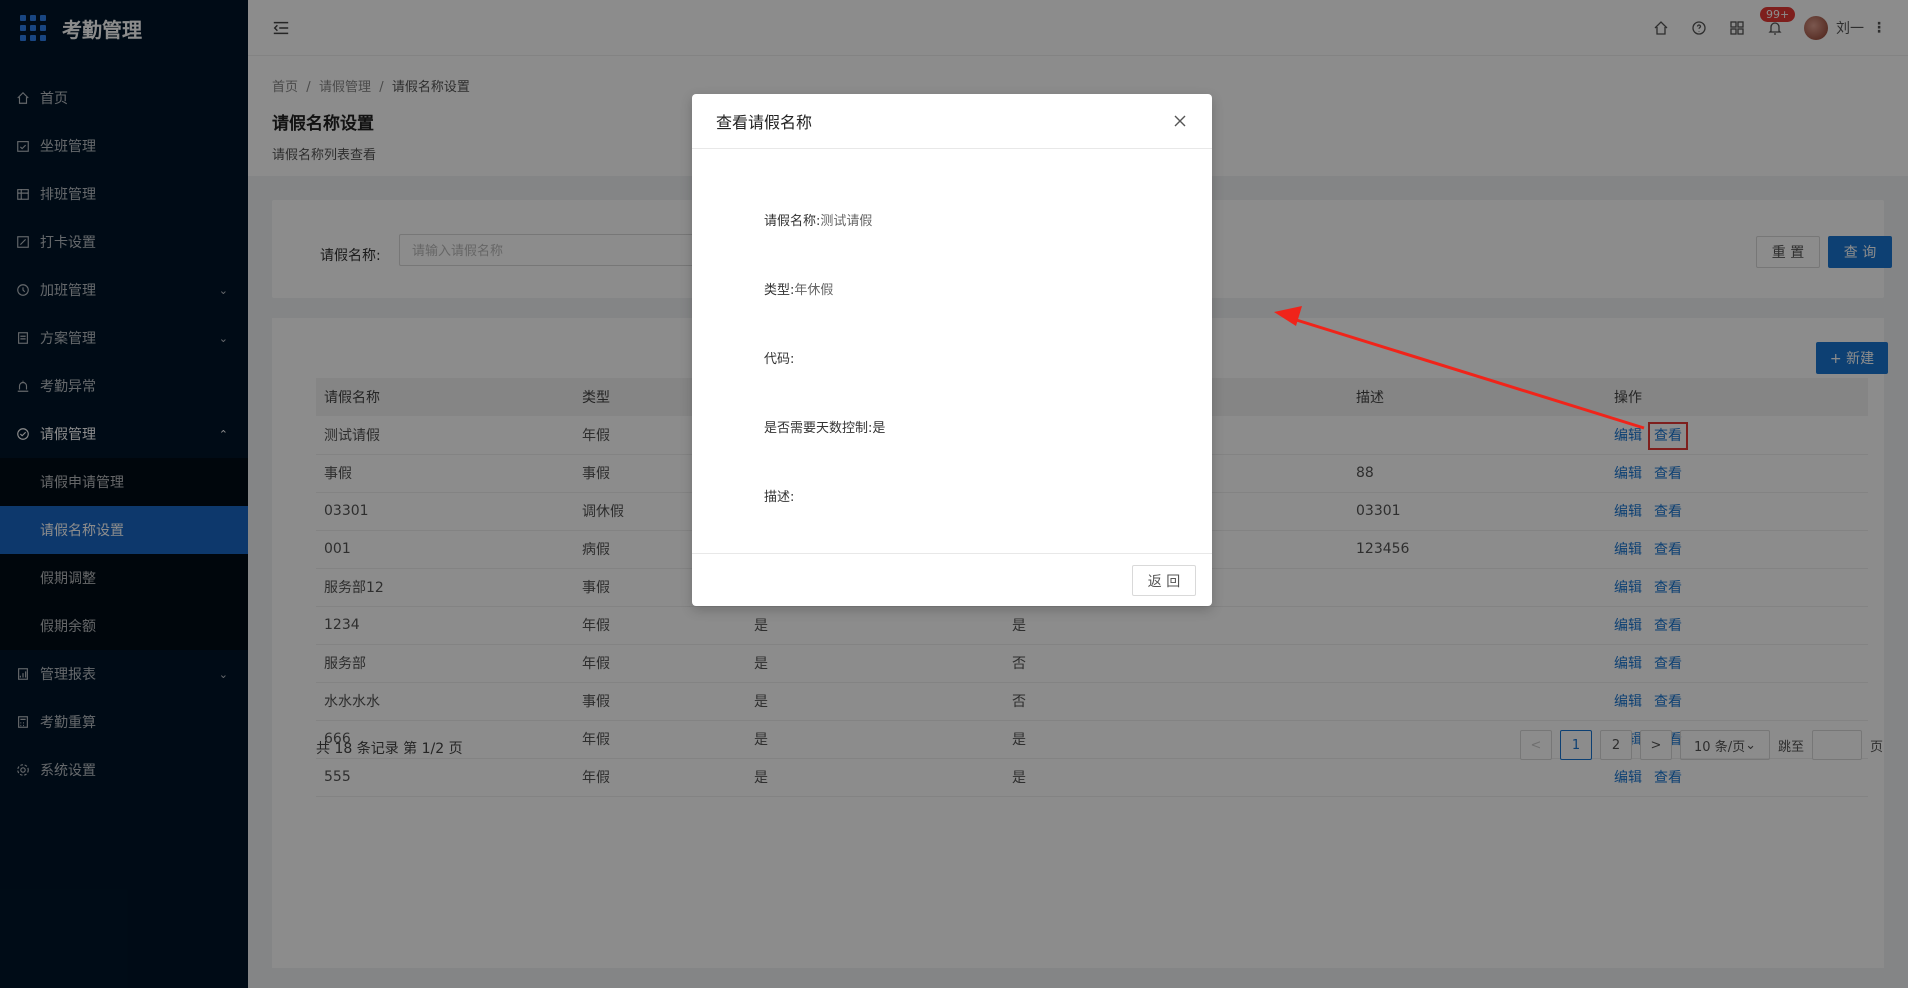 The width and height of the screenshot is (1908, 988). What do you see at coordinates (814, 290) in the screenshot?
I see `field-value: 年休假` at bounding box center [814, 290].